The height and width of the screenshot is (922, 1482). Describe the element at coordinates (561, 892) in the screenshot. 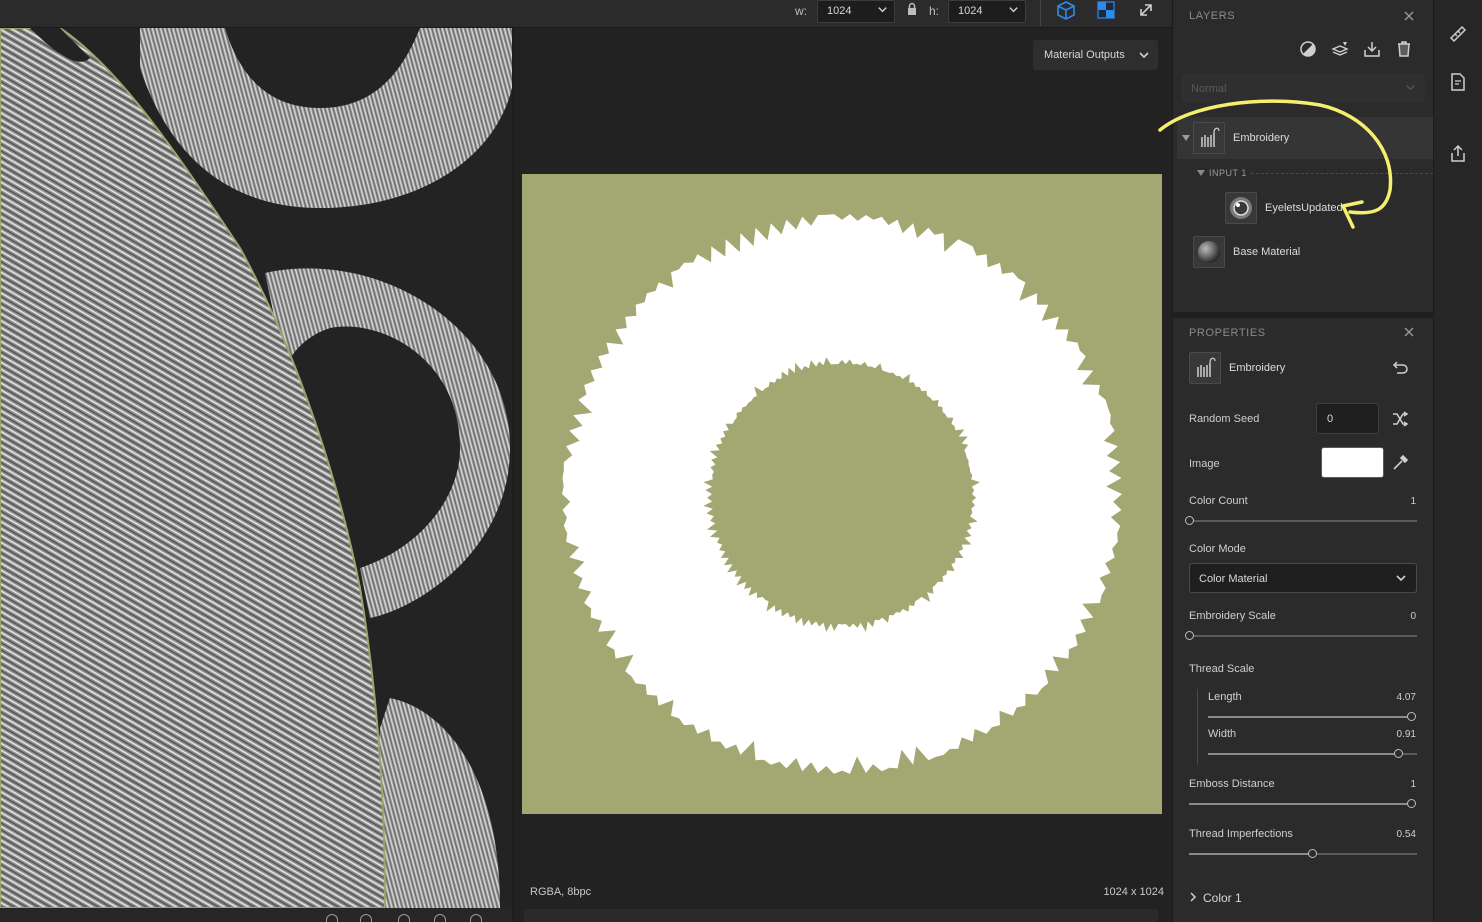

I see `format-info: RGBA, 8bpc` at that location.